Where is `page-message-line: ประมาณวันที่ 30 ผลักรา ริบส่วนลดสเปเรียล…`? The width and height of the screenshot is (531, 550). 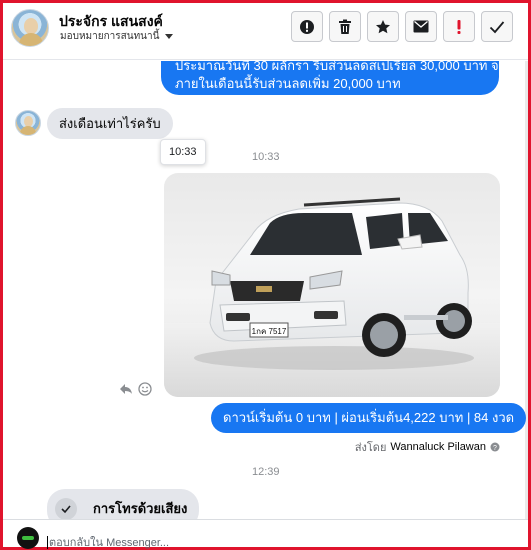 page-message-line: ประมาณวันที่ 30 ผลักรา ริบส่วนลดสเปเรียล… is located at coordinates (337, 67).